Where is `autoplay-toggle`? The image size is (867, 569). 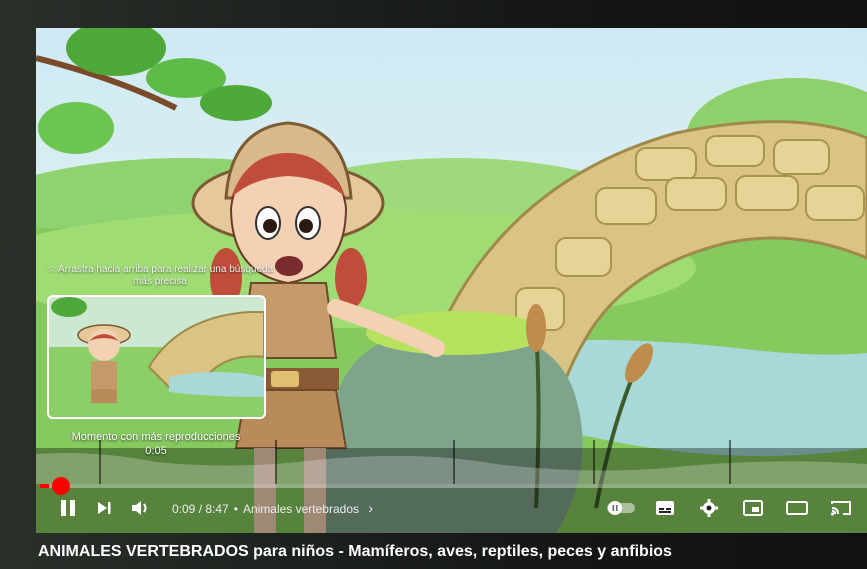 autoplay-toggle is located at coordinates (621, 508).